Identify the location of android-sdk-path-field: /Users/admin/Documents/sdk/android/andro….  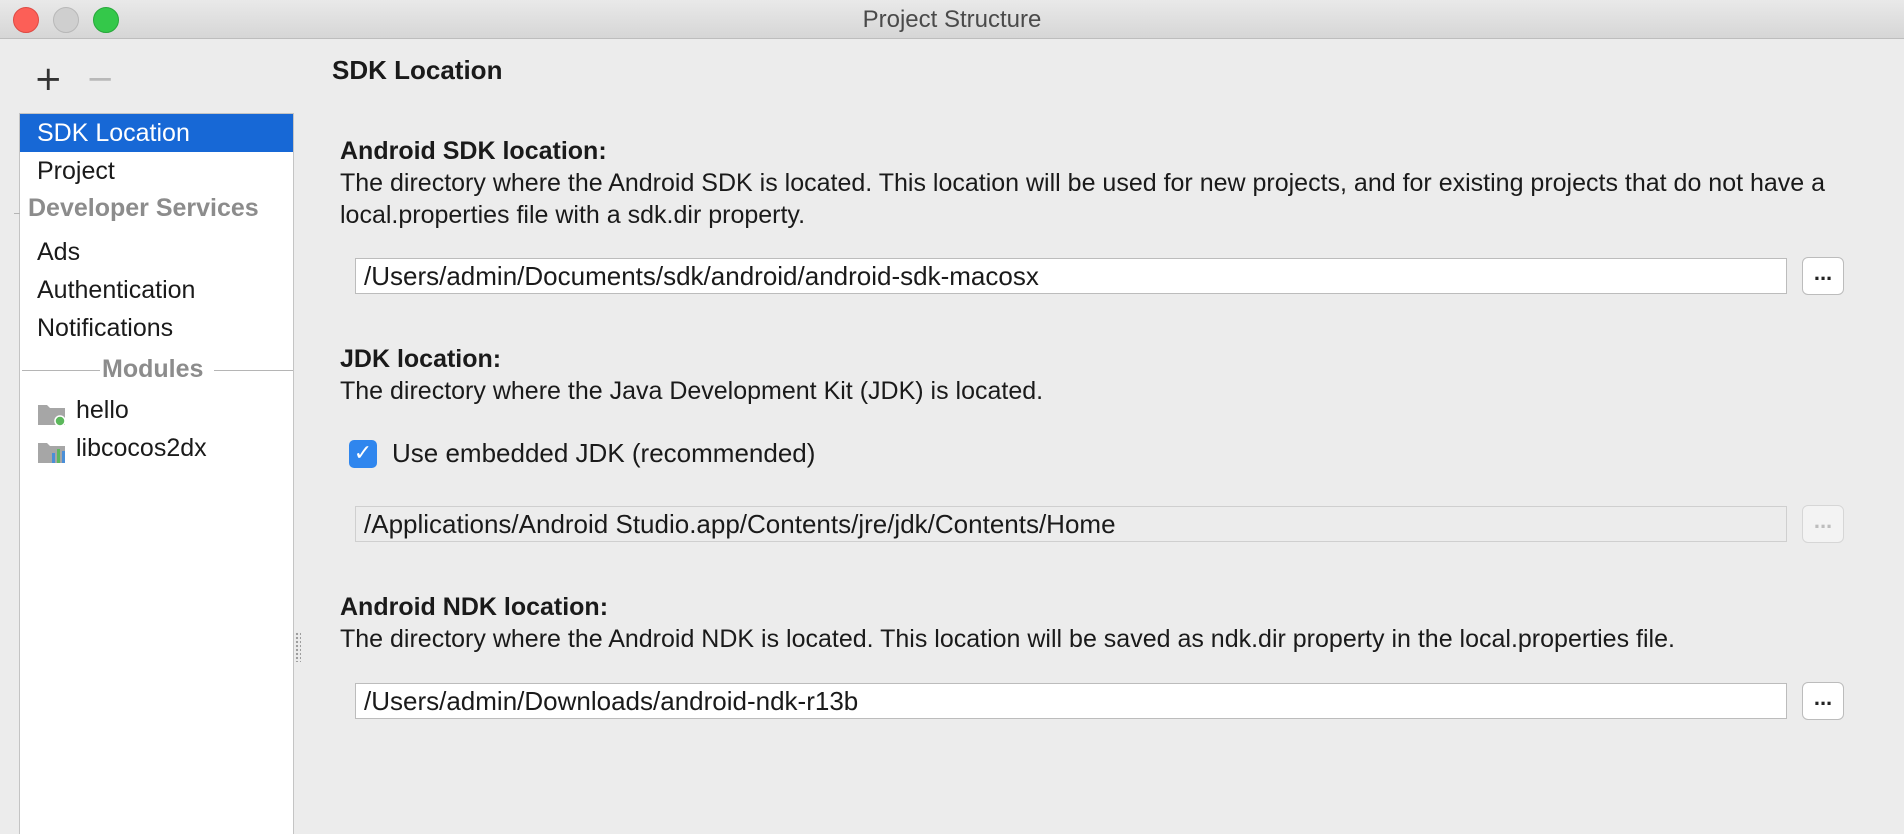
(1071, 276).